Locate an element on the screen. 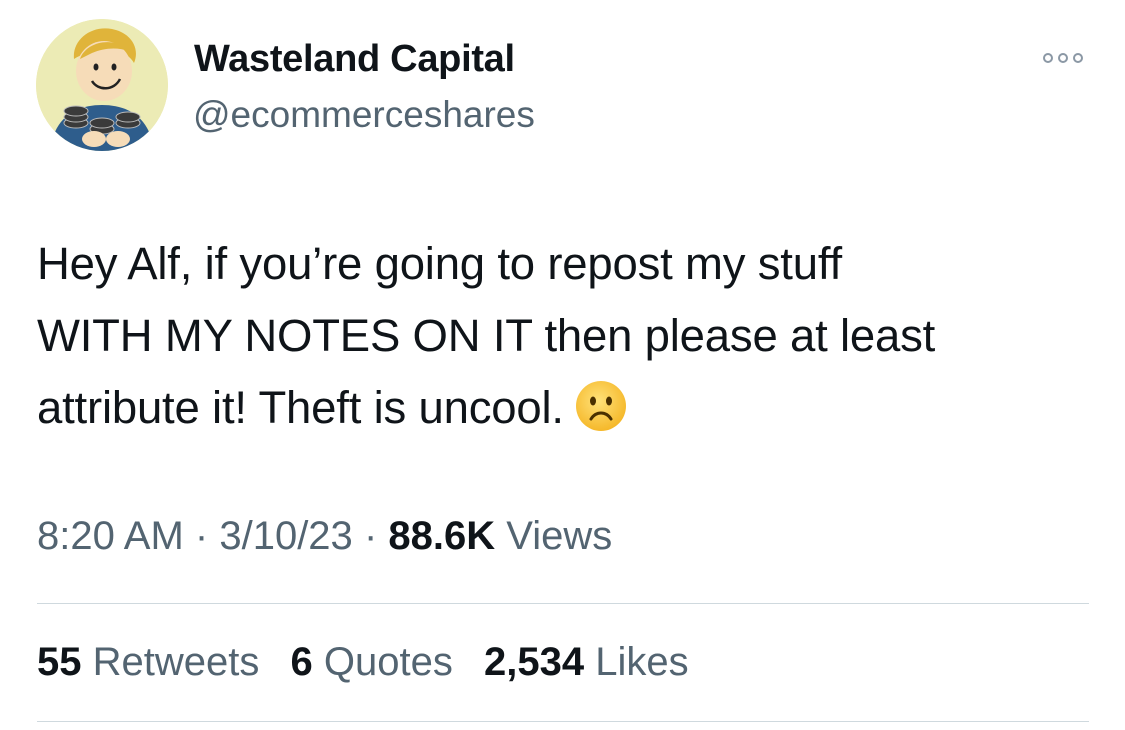 This screenshot has width=1125, height=730. views-label: Views is located at coordinates (559, 536).